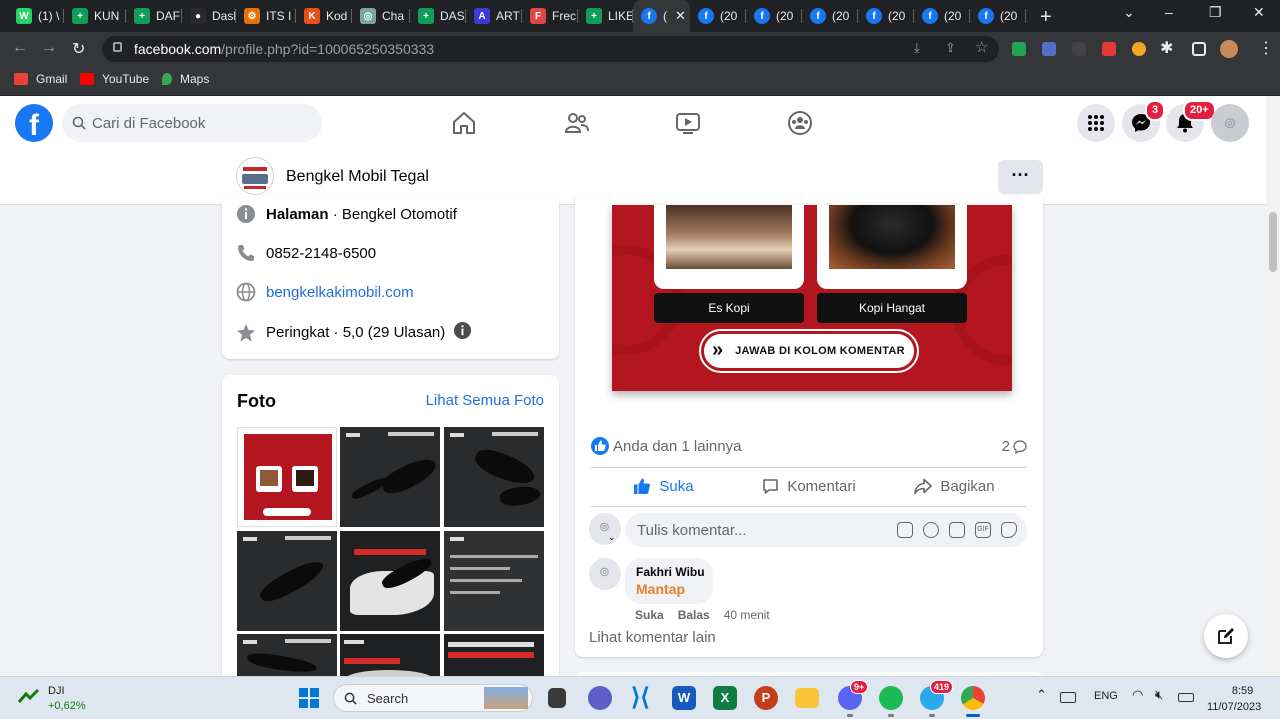  I want to click on file-explorer-icon, so click(807, 698).